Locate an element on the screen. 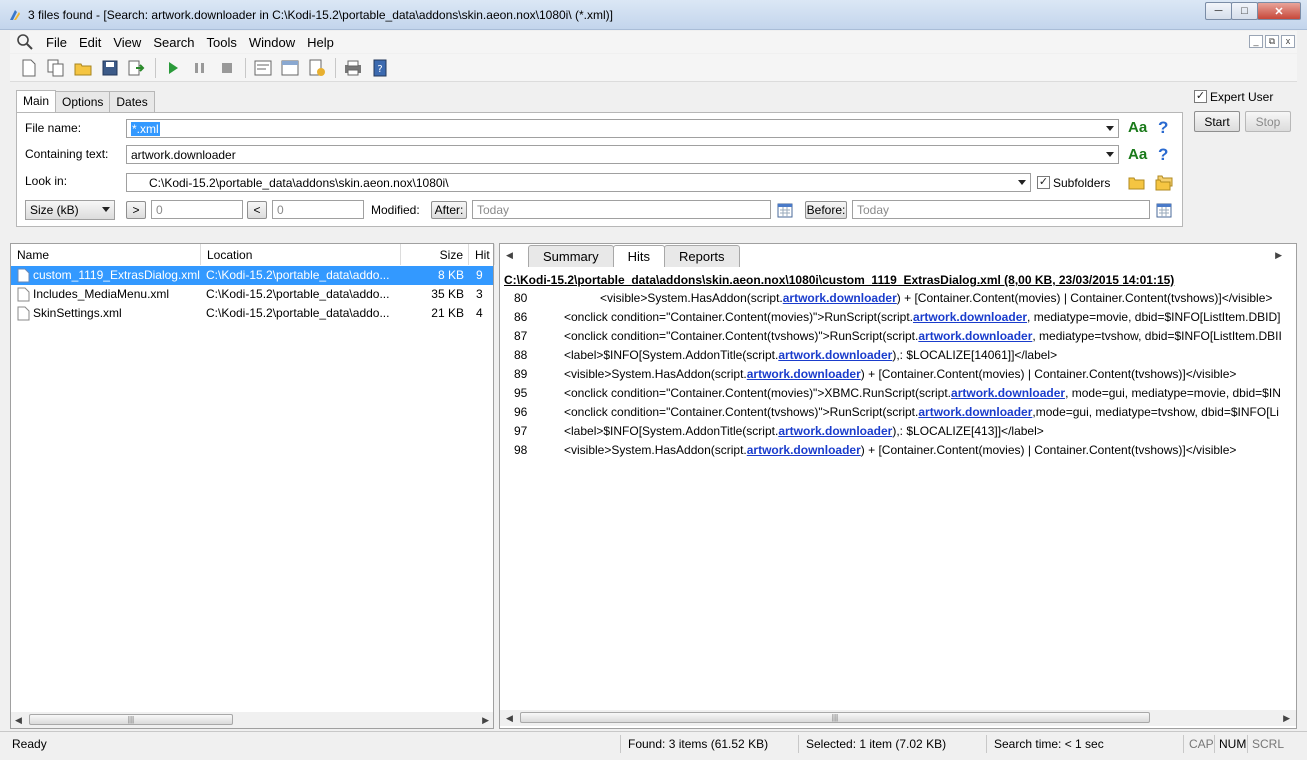  menu-view: View is located at coordinates (127, 42).